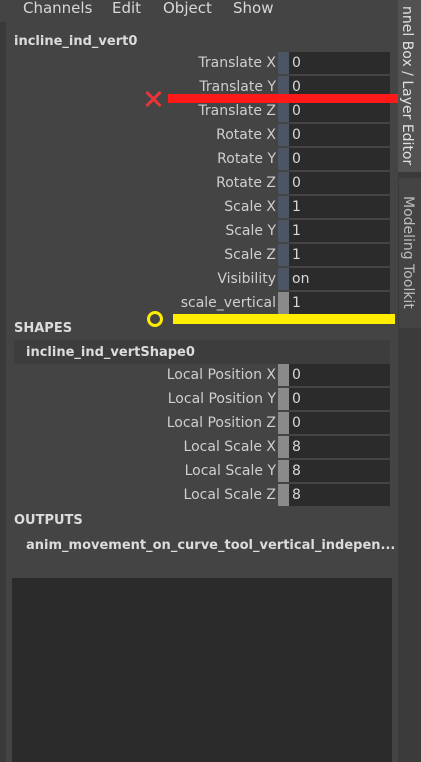  What do you see at coordinates (253, 8) in the screenshot?
I see `menu-show: Show` at bounding box center [253, 8].